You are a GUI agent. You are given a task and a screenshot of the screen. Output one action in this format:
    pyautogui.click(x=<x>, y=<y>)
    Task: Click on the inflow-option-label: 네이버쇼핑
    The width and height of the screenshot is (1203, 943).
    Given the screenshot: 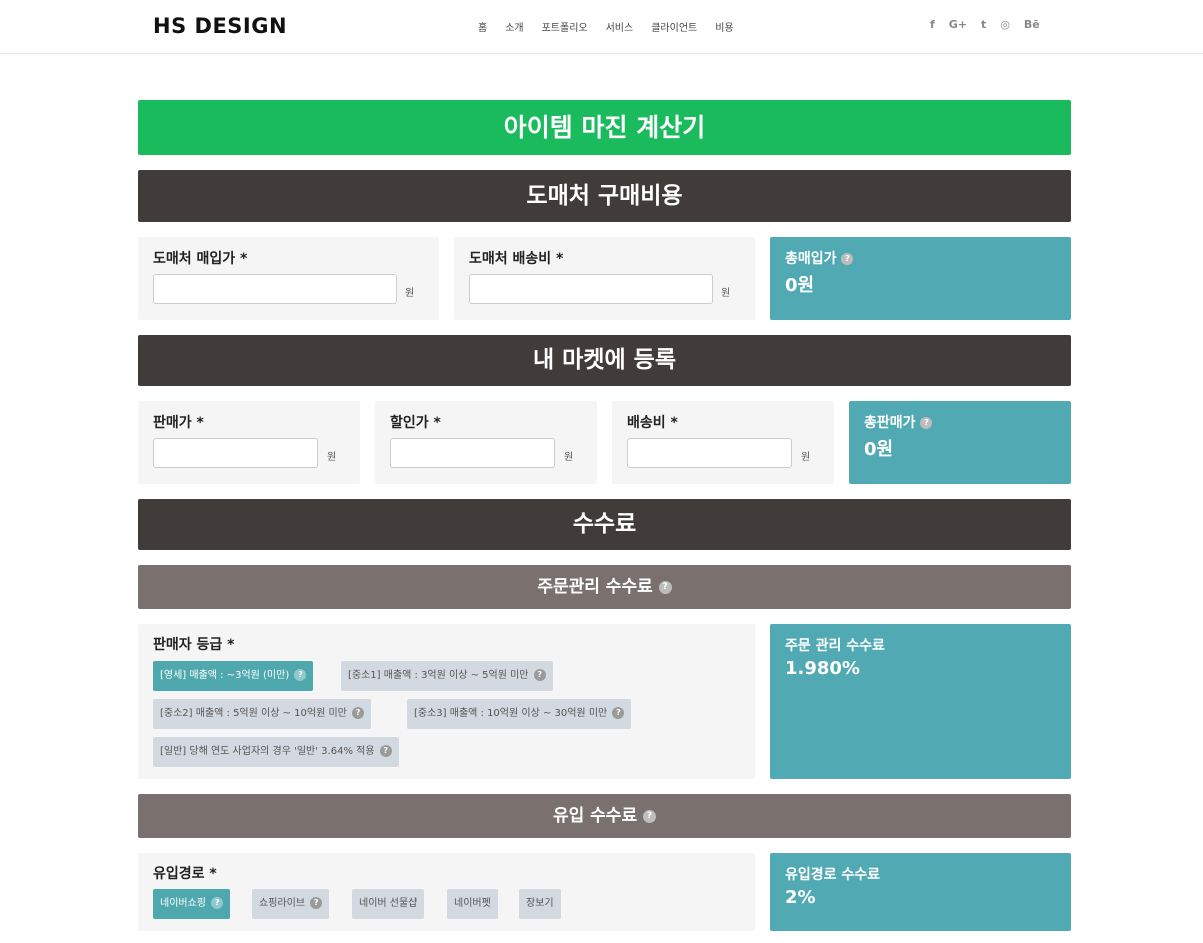 What is the action you would take?
    pyautogui.click(x=183, y=903)
    